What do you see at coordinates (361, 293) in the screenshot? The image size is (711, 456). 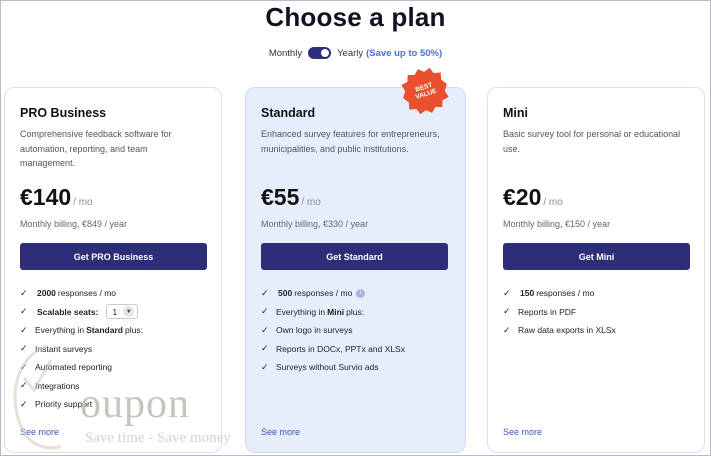 I see `info-icon: i` at bounding box center [361, 293].